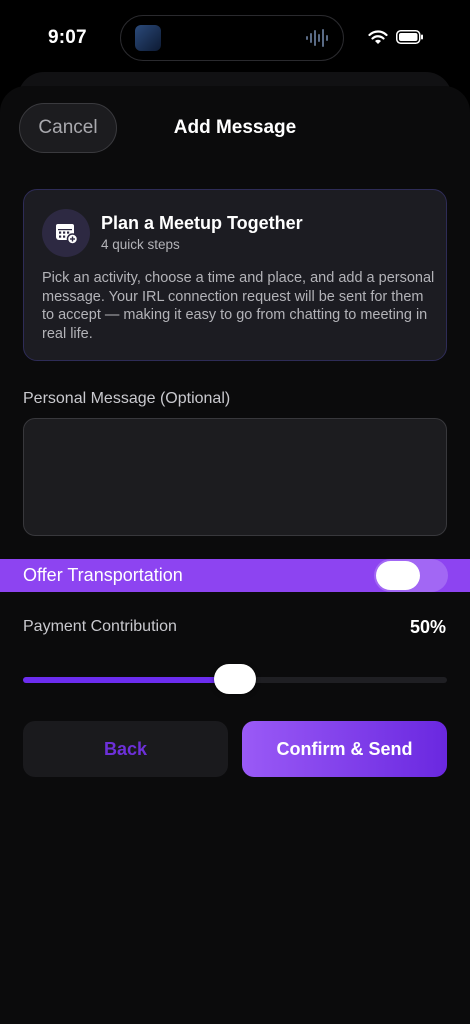  I want to click on toggle-knob, so click(398, 575).